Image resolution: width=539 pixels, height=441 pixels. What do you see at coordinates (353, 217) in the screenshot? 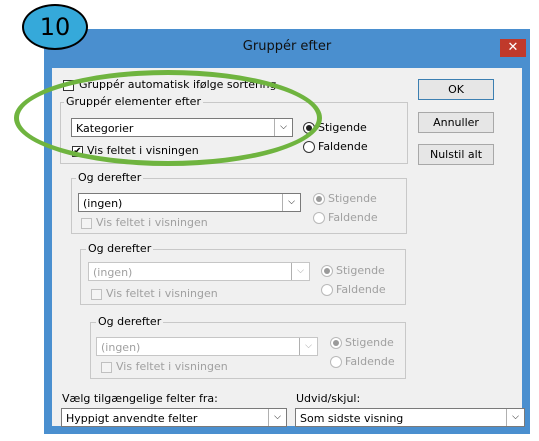
I see `then-by-descending-label-1: Faldende` at bounding box center [353, 217].